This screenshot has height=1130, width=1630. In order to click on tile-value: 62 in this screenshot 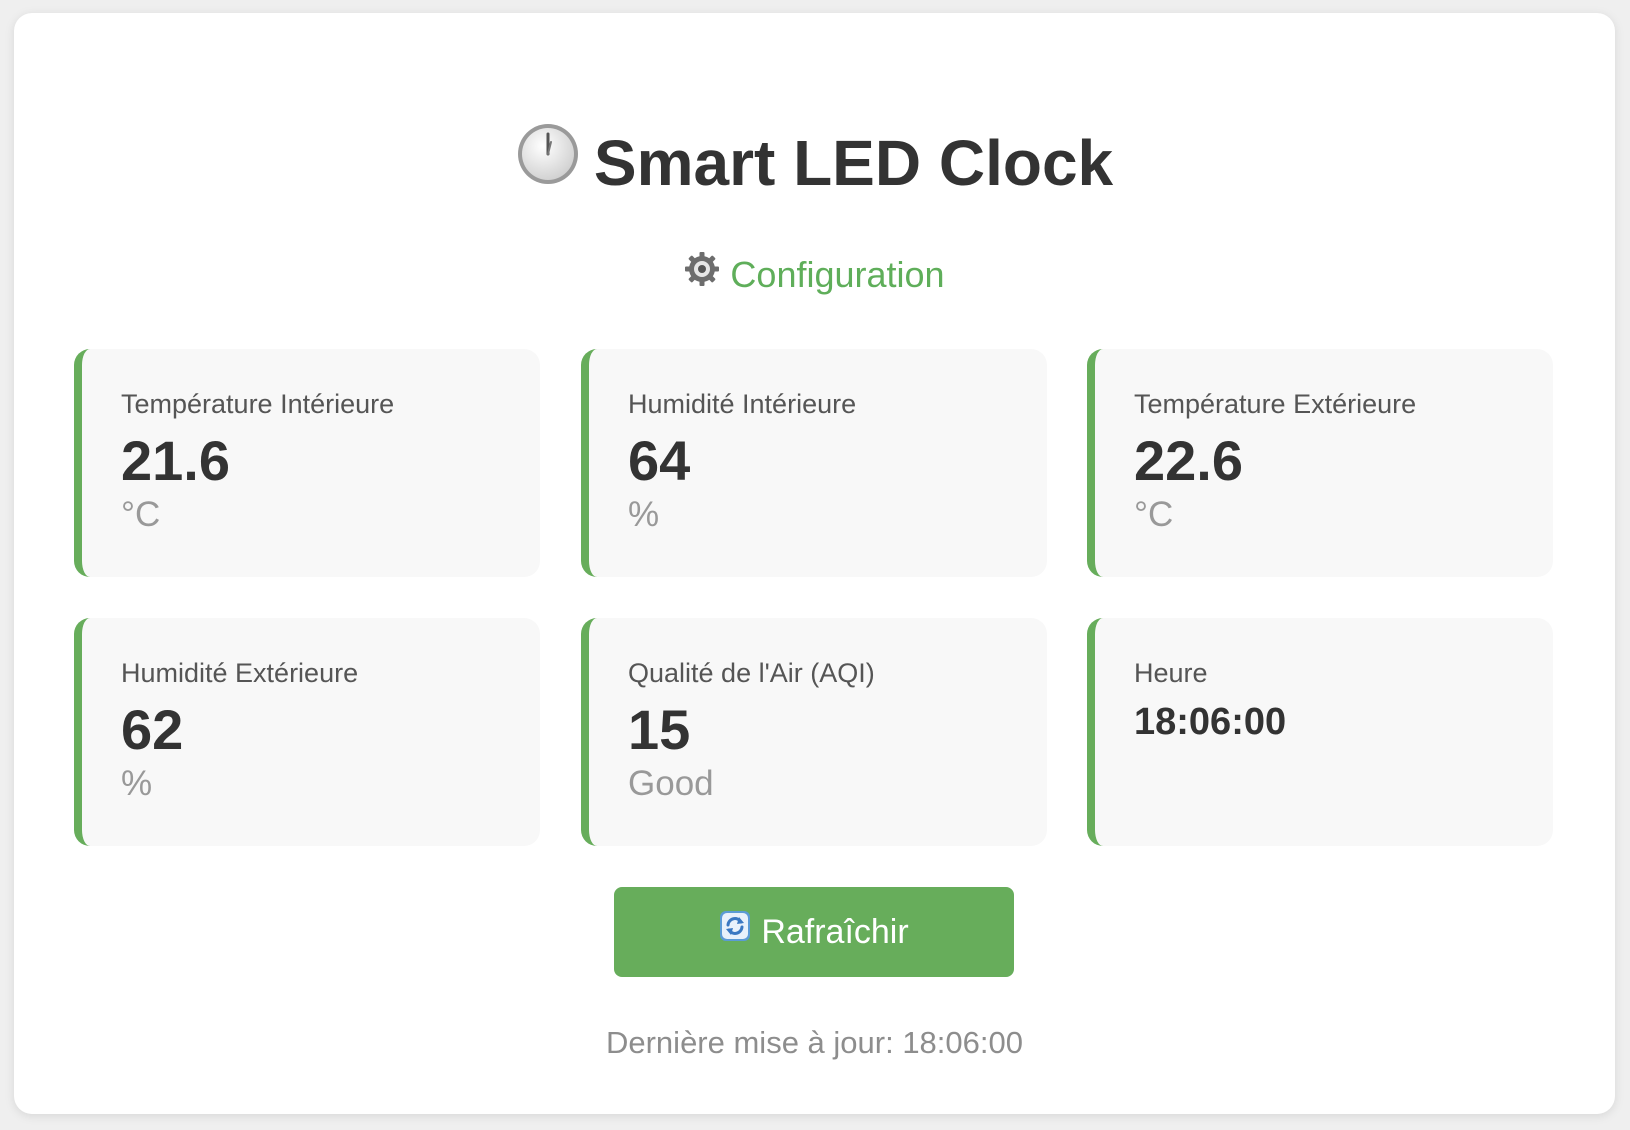, I will do `click(152, 729)`.